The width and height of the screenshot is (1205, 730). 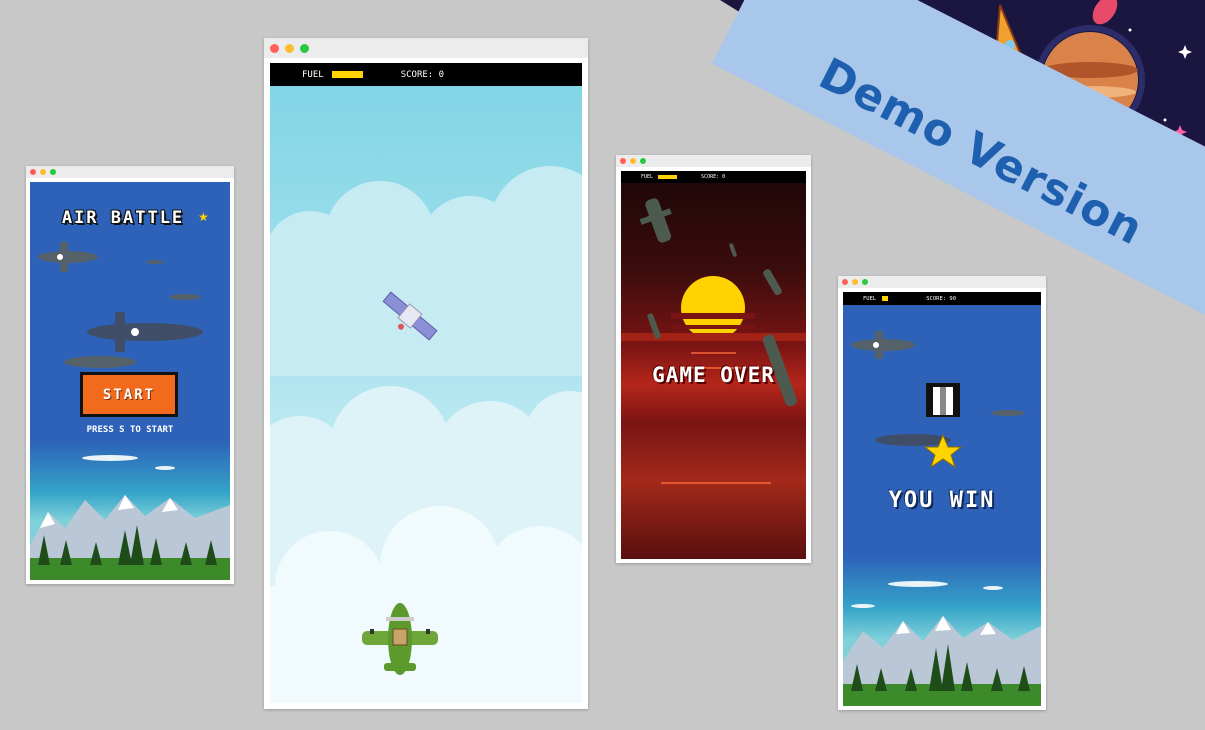 I want to click on you-win-message: YOU WIN, so click(x=942, y=500).